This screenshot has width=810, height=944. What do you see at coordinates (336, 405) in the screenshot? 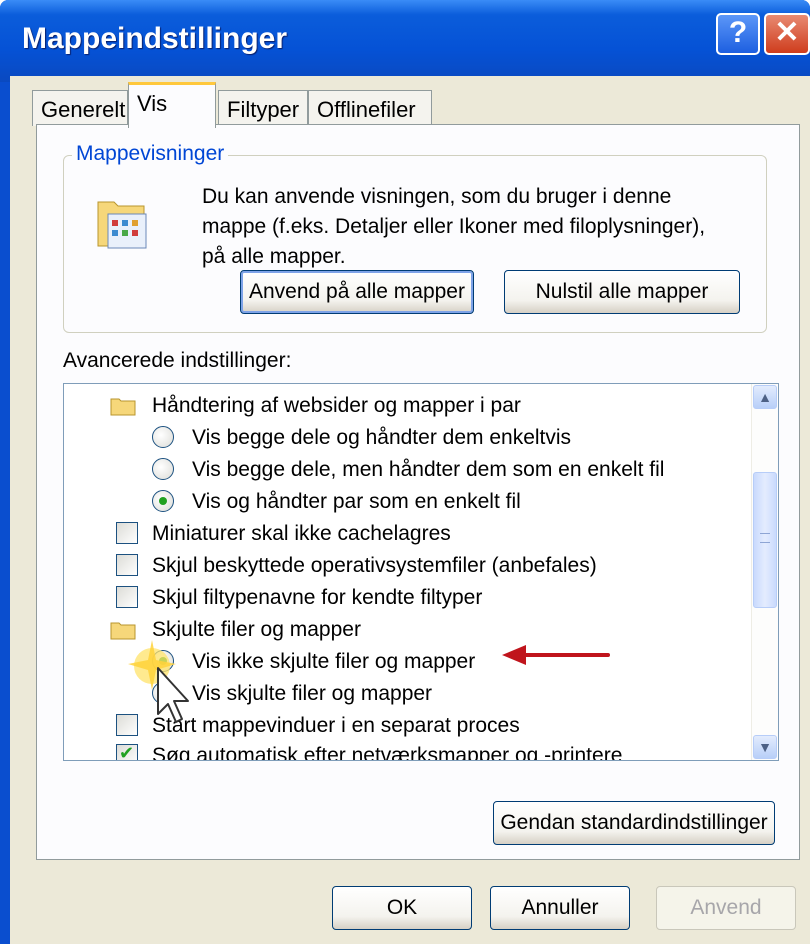
I see `list-item-label: Håndtering af websider og mapper i par` at bounding box center [336, 405].